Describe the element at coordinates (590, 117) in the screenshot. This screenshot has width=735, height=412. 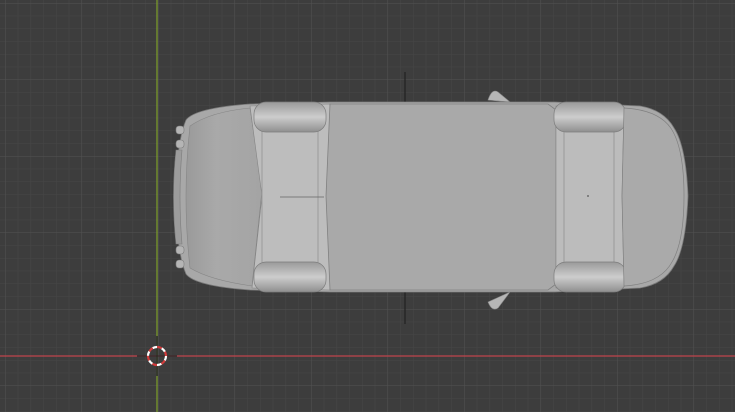
I see `tire-rear-top` at that location.